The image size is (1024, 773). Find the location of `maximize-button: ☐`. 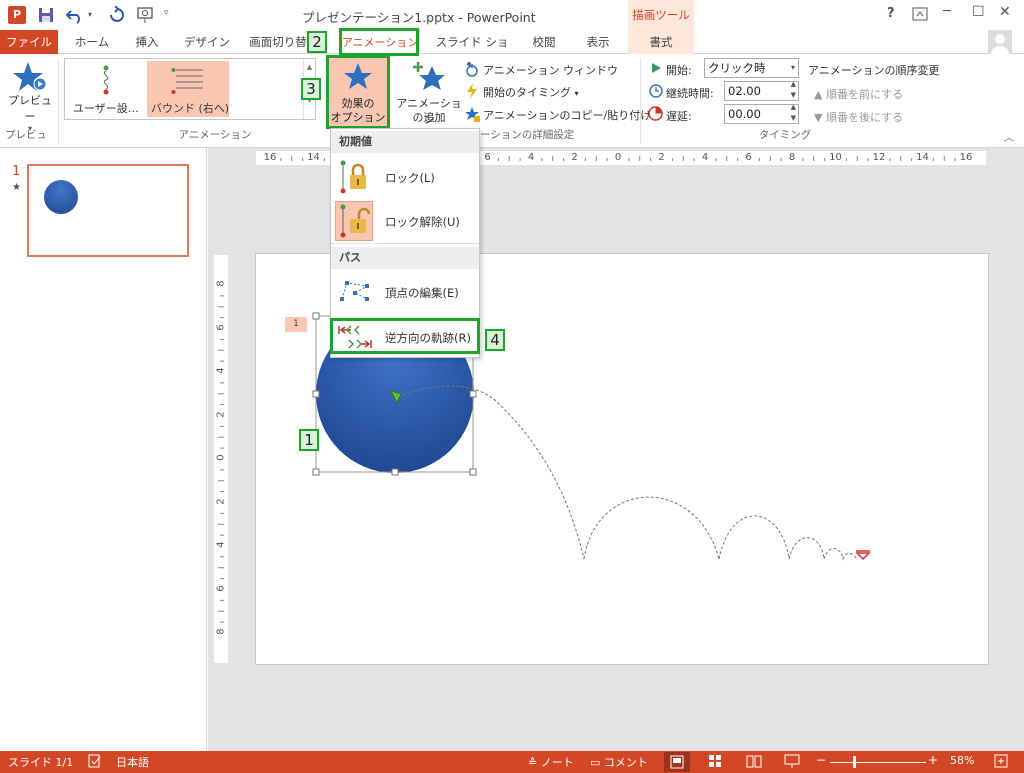

maximize-button: ☐ is located at coordinates (978, 12).